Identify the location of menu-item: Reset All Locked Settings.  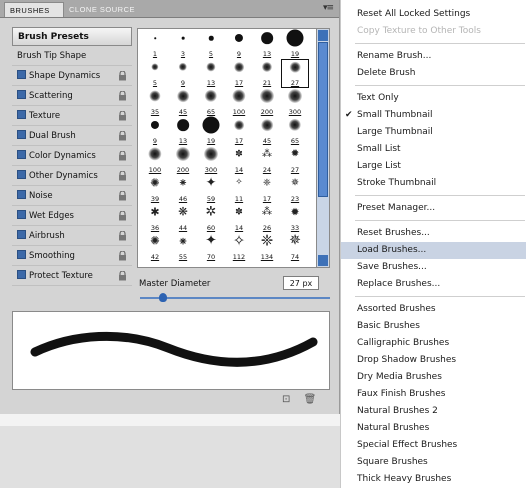
(433, 14).